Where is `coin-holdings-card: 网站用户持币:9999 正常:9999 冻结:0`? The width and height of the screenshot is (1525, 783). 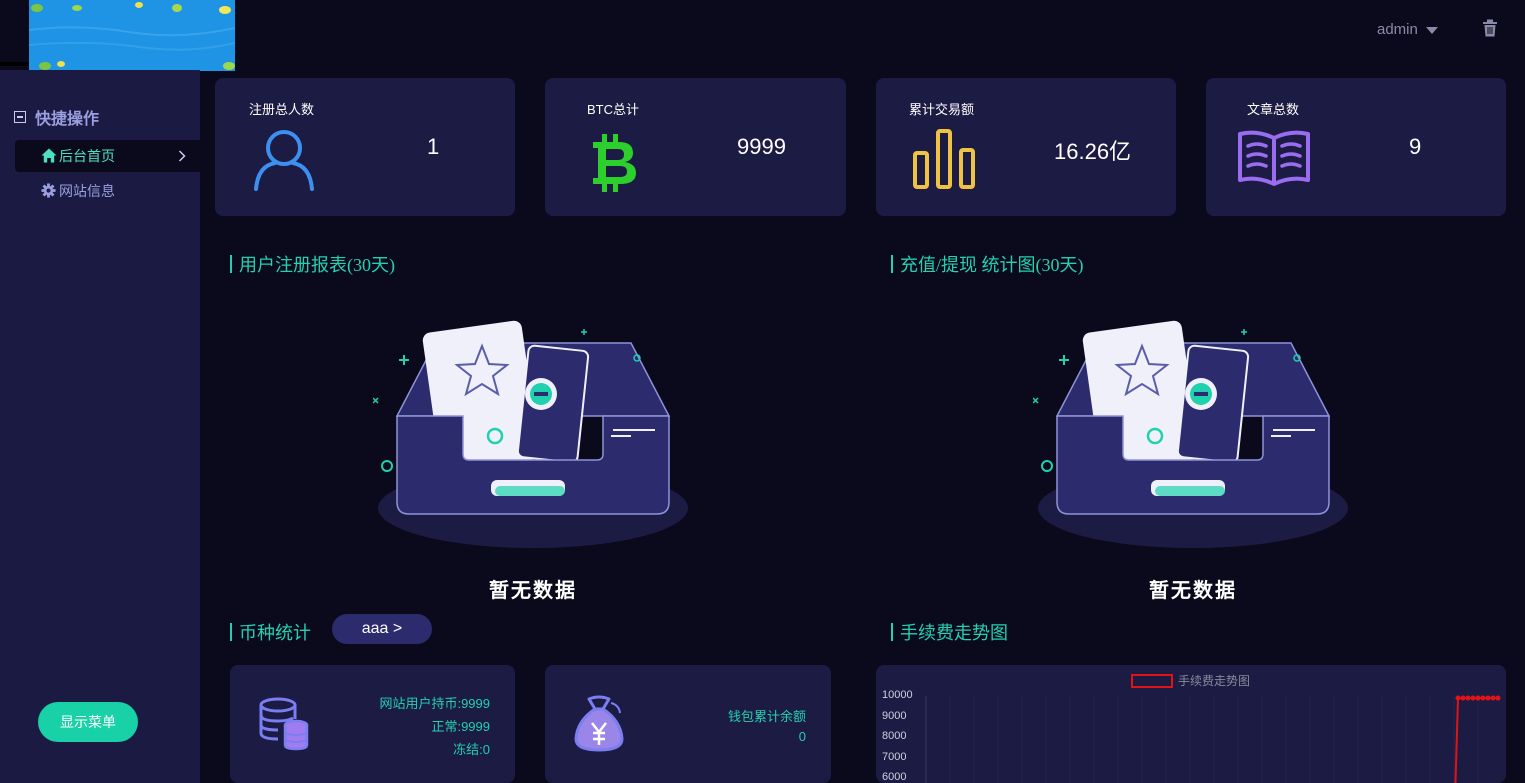
coin-holdings-card: 网站用户持币:9999 正常:9999 冻结:0 is located at coordinates (372, 724).